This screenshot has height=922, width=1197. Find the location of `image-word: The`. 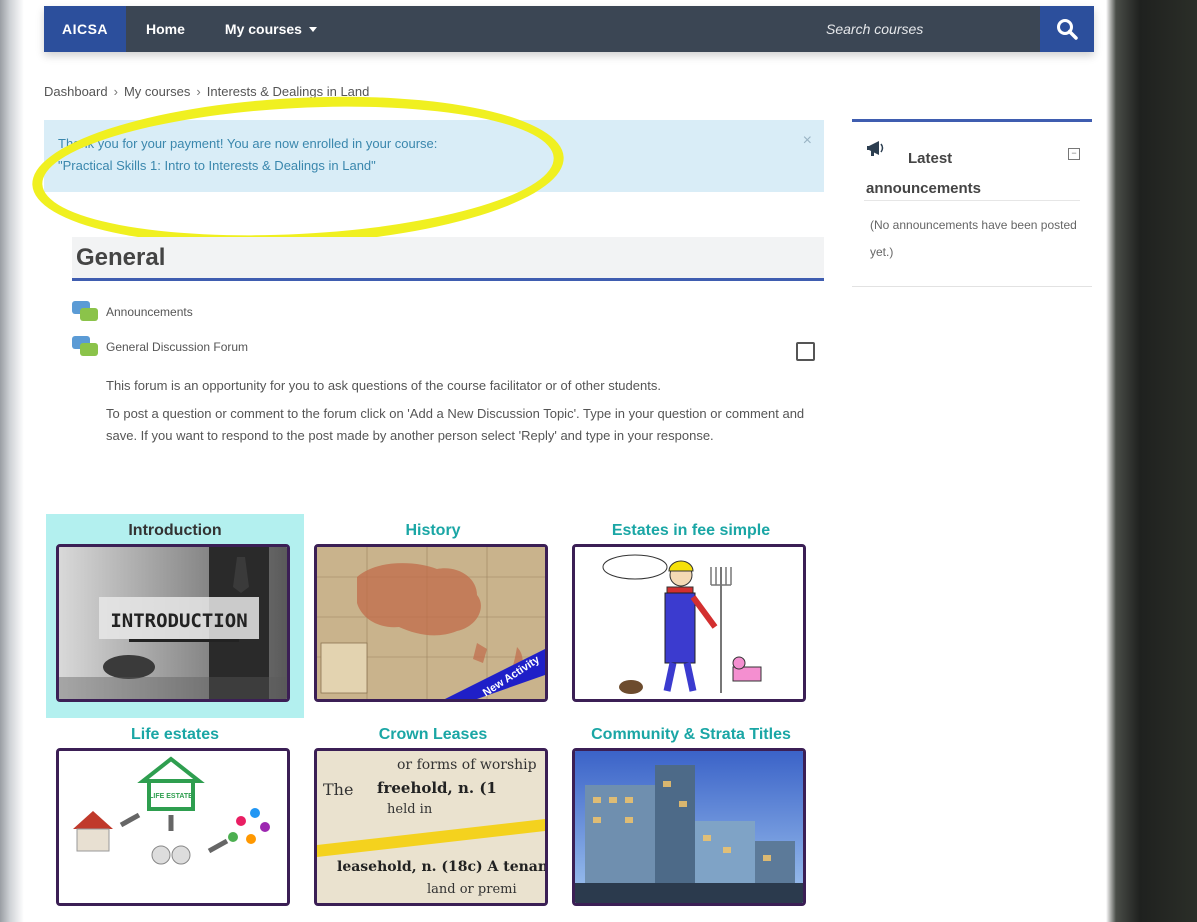

image-word: The is located at coordinates (338, 789).